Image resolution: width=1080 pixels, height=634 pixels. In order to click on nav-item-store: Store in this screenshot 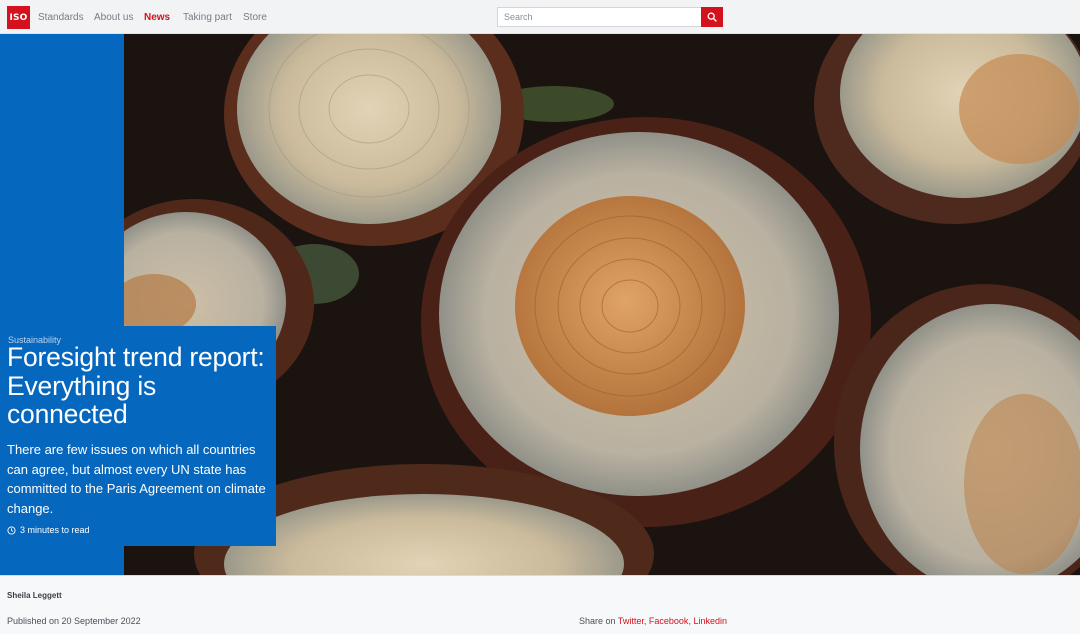, I will do `click(255, 17)`.